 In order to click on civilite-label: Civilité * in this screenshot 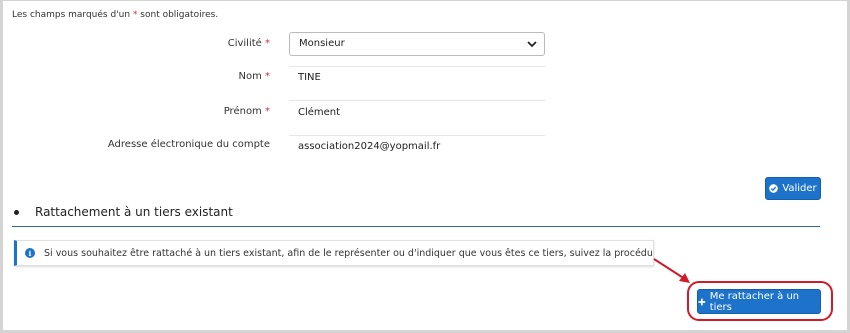, I will do `click(248, 43)`.